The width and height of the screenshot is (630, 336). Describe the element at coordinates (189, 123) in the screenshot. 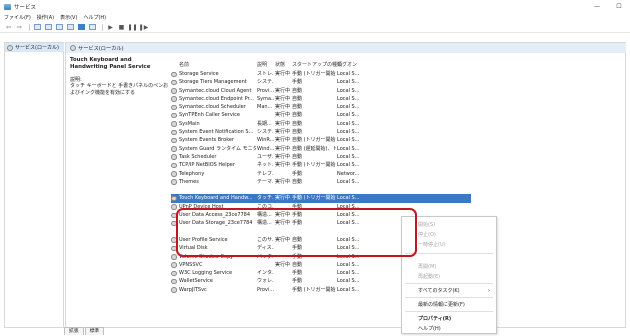

I see `cell-name: SysMain` at that location.